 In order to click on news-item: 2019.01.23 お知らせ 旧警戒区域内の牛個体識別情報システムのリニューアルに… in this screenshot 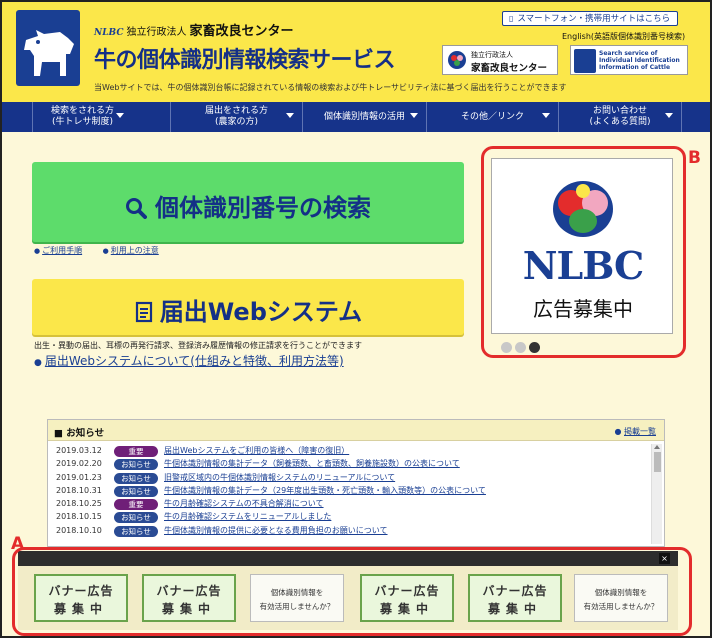, I will do `click(353, 478)`.